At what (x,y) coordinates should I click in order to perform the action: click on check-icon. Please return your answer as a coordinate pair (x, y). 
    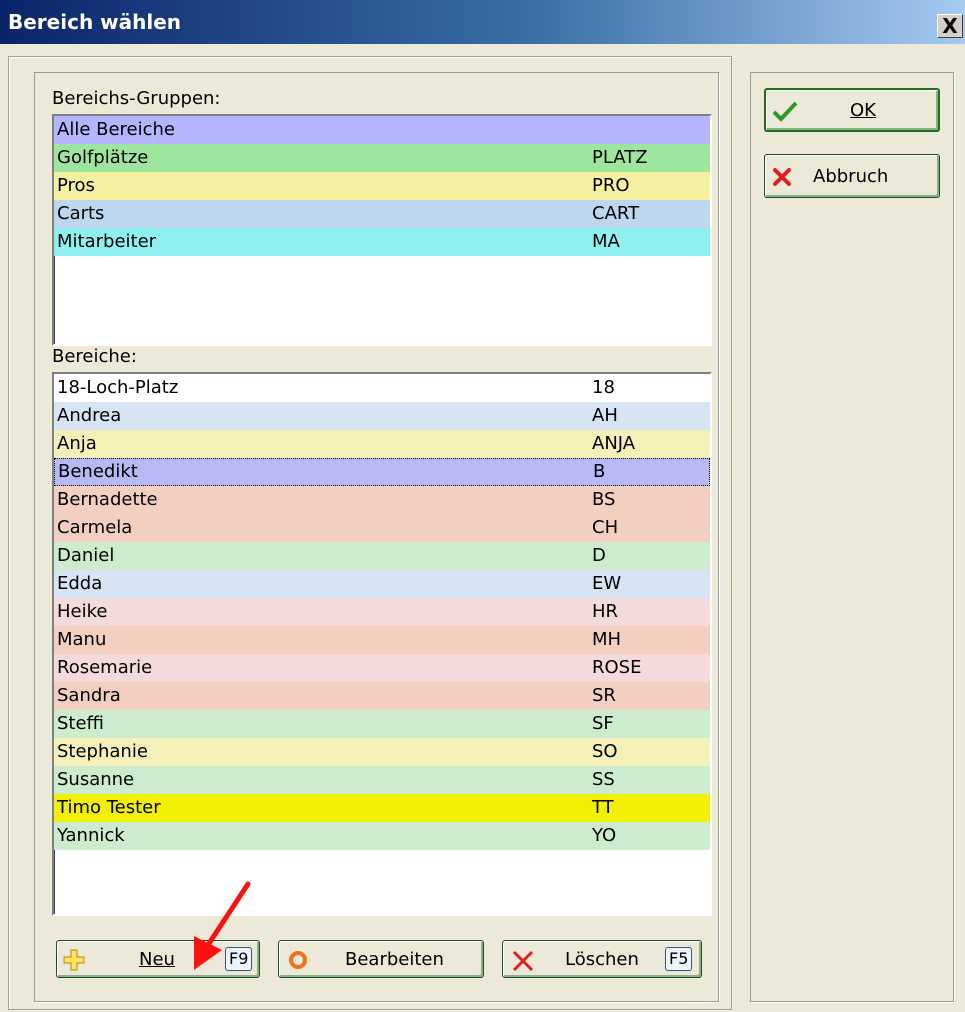
    Looking at the image, I should click on (785, 111).